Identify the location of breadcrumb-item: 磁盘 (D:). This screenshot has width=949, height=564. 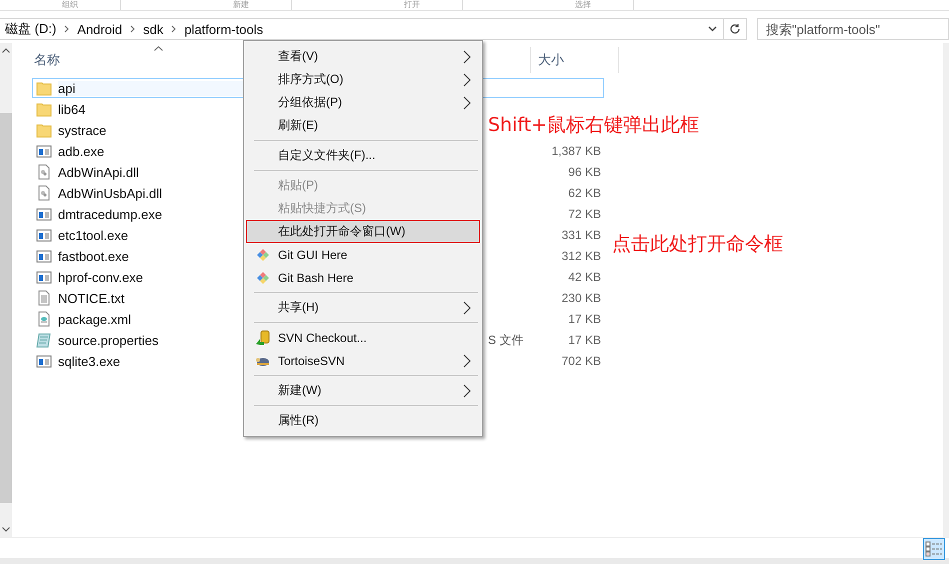
(31, 29).